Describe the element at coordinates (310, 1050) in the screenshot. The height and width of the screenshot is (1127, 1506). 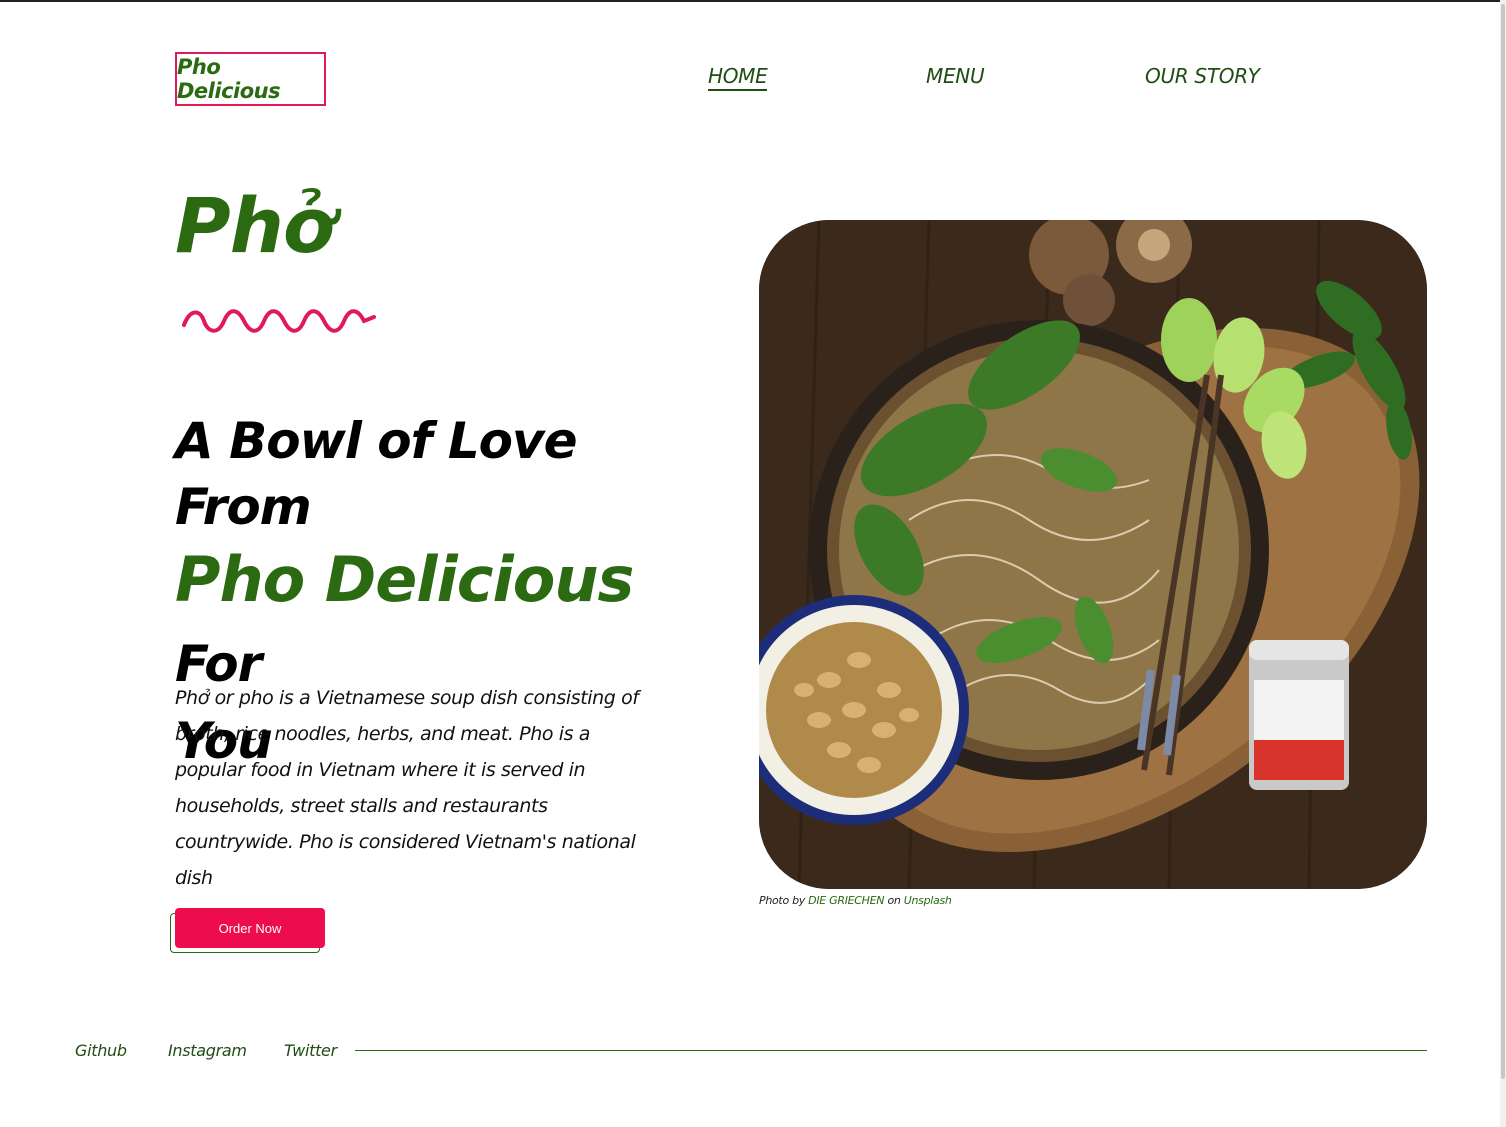
I see `footer-link-twitter: Twitter` at that location.